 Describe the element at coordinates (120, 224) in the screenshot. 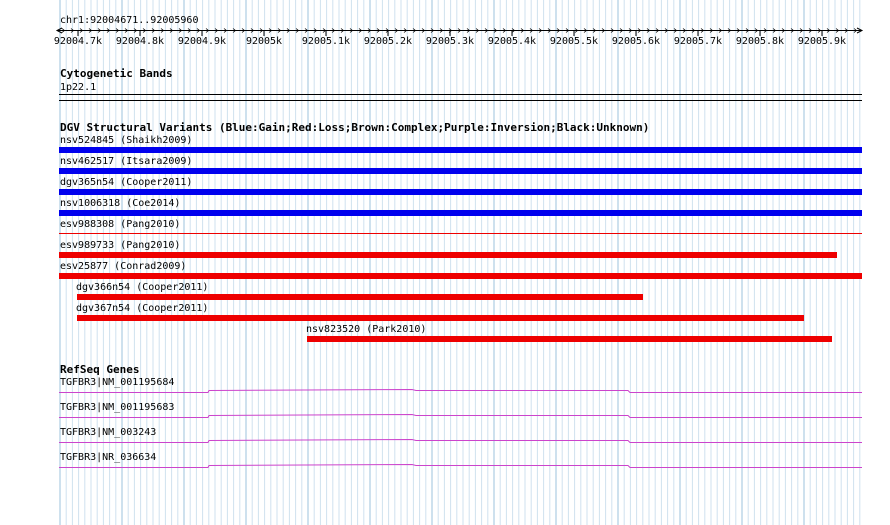

I see `dgv-feature-label: esv988308 (Pang2010)` at that location.